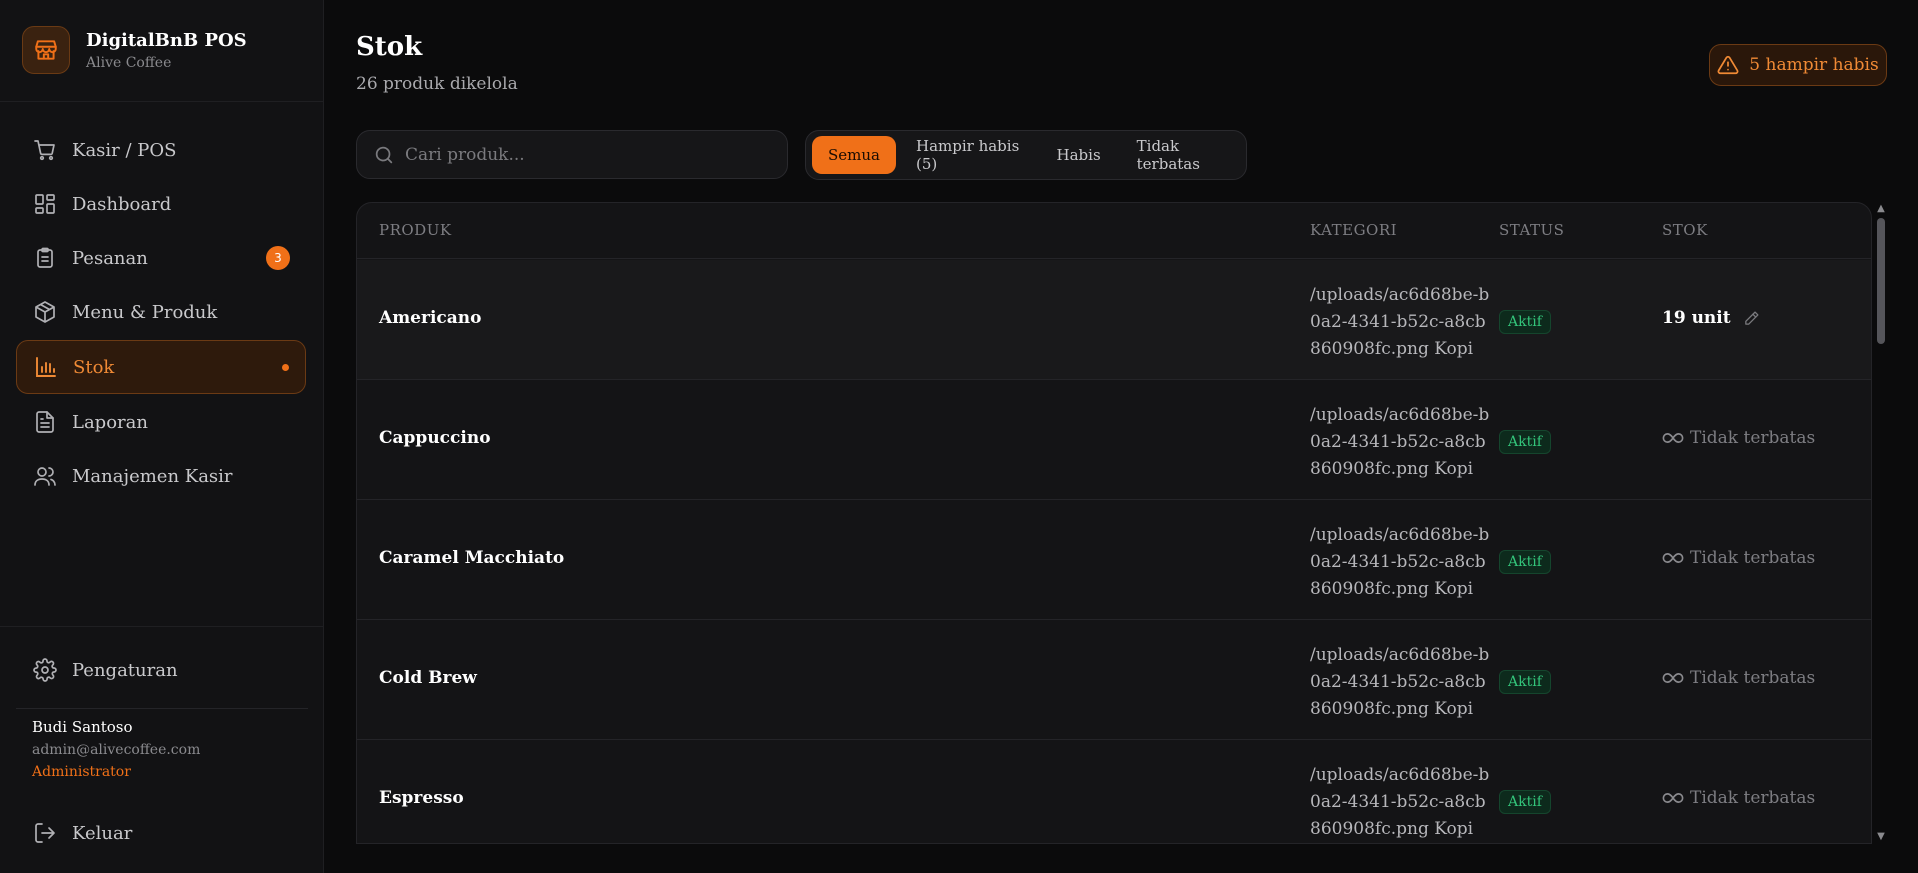 This screenshot has width=1918, height=873. Describe the element at coordinates (1881, 209) in the screenshot. I see `scroll-up-arrow-icon: ▲` at that location.